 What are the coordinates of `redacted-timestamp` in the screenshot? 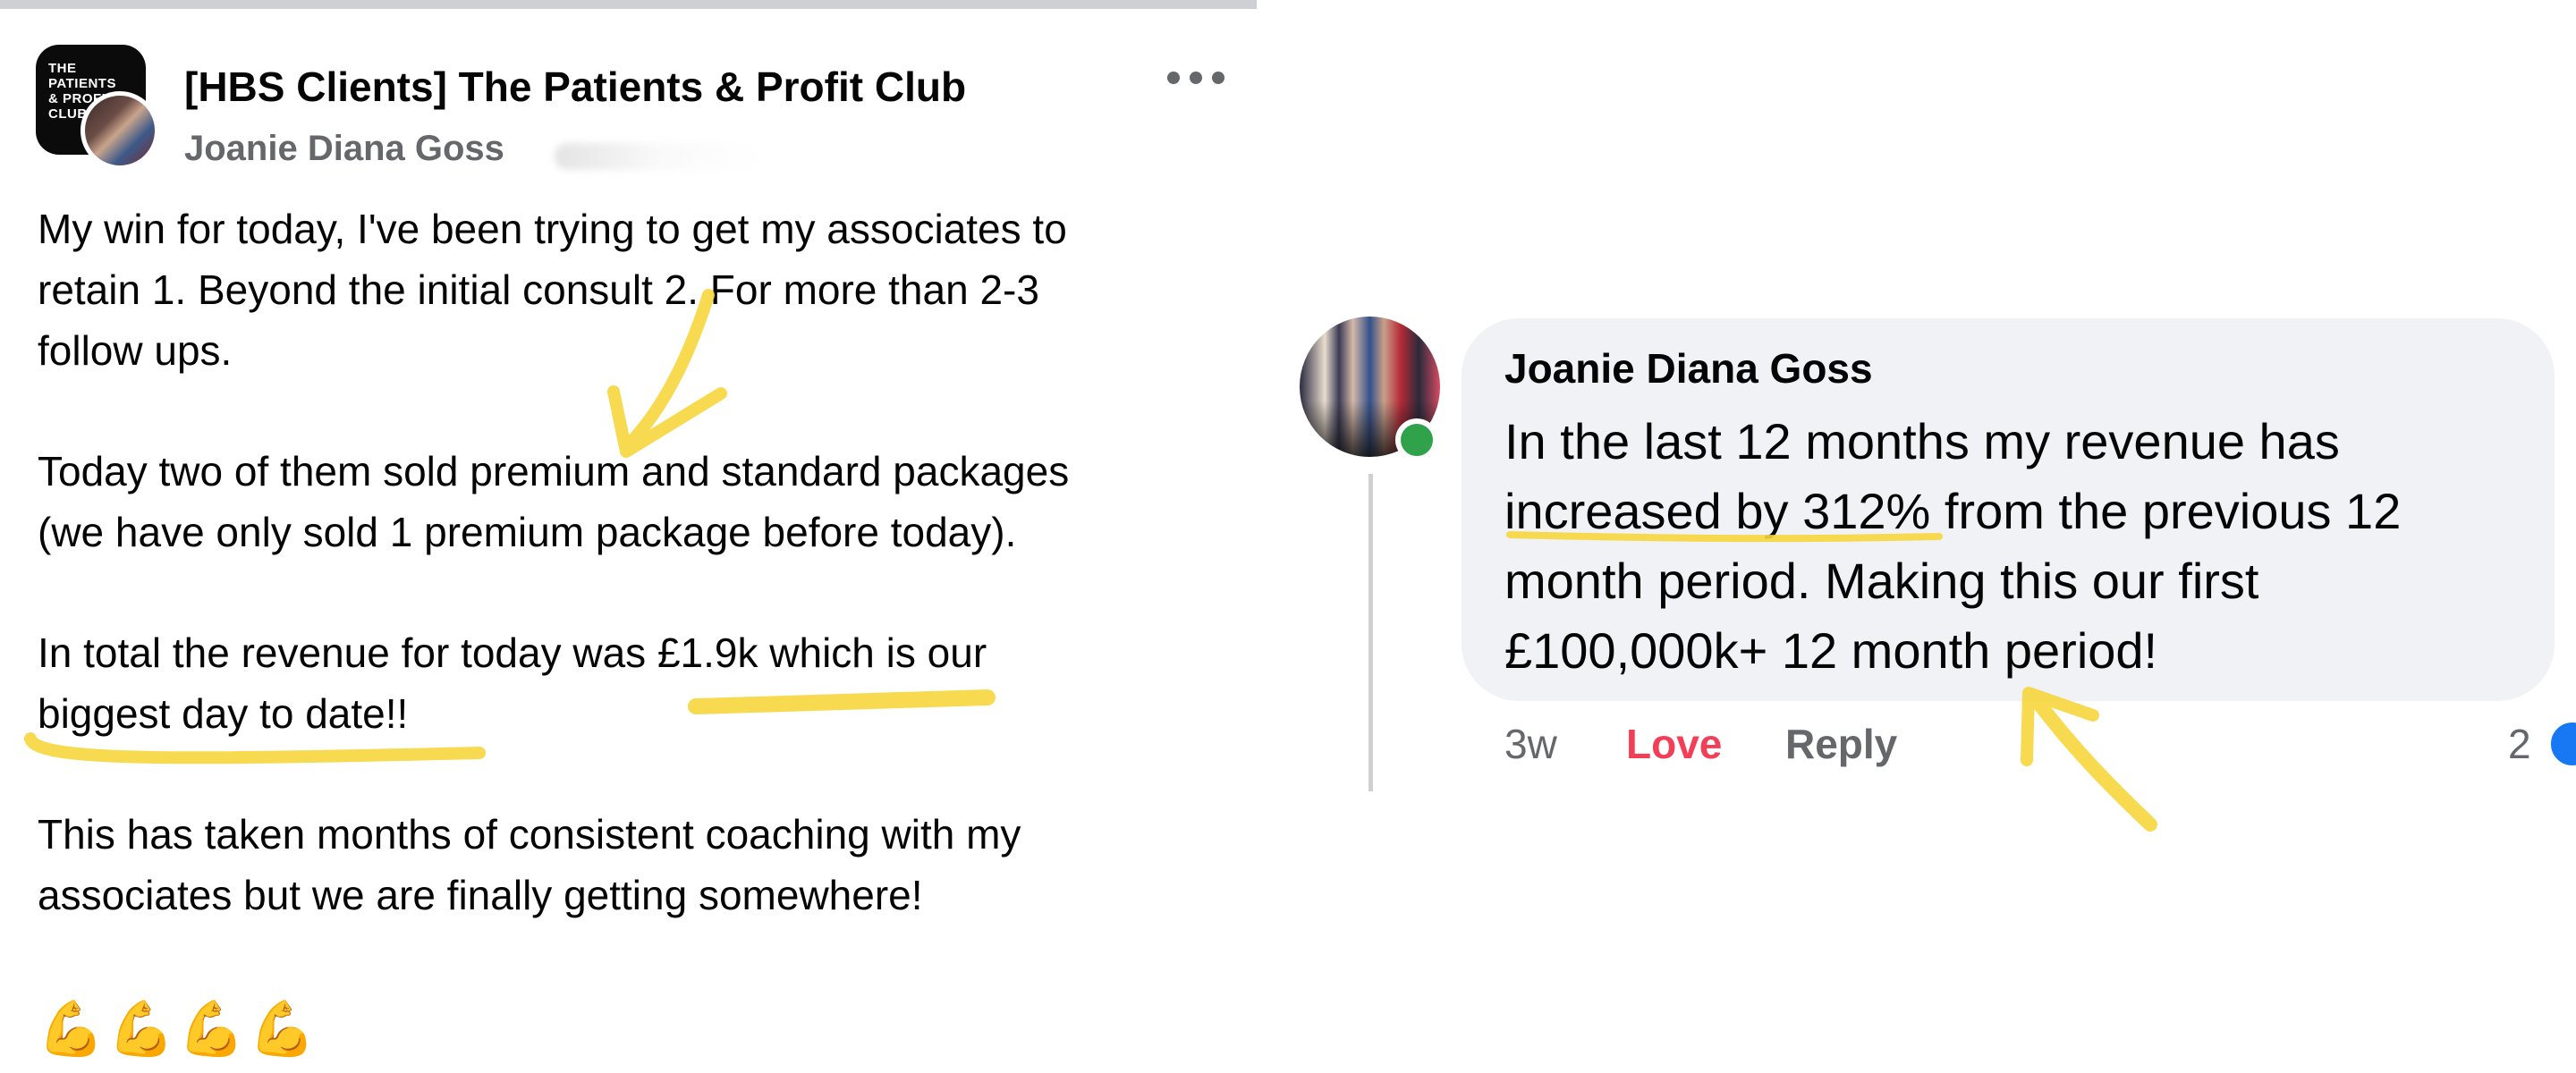 It's located at (657, 156).